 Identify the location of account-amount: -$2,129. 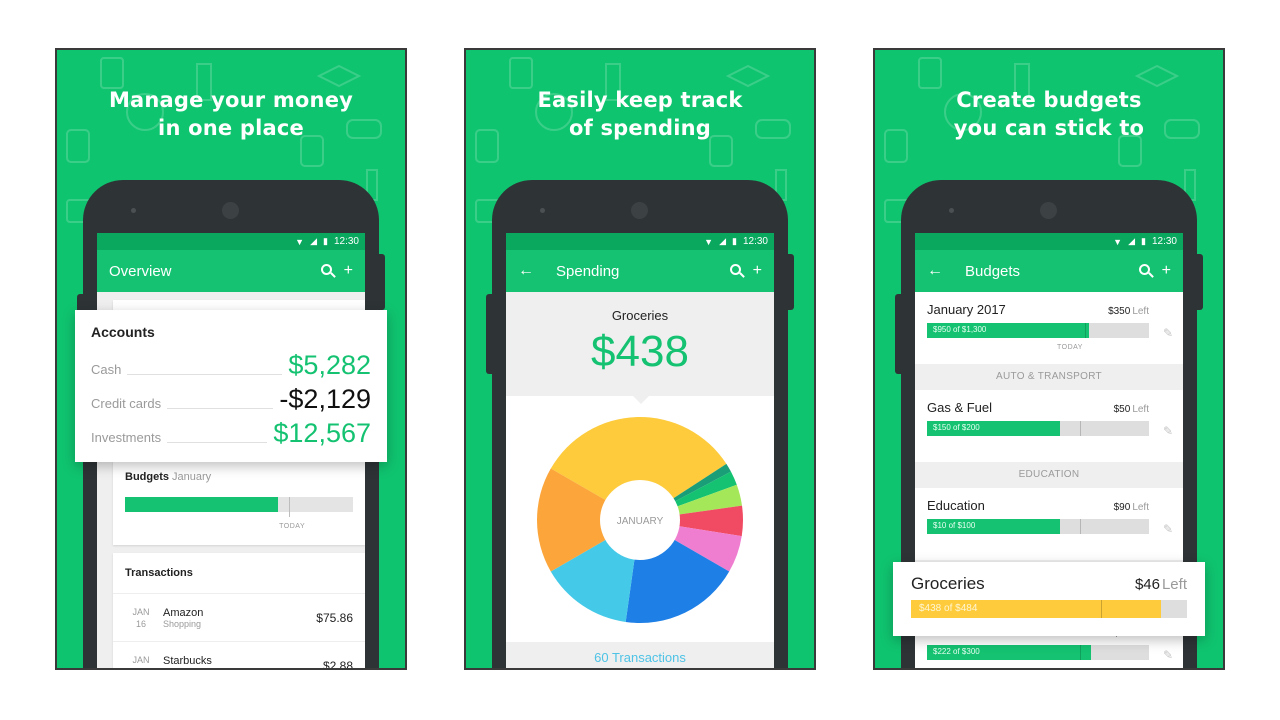
(325, 399).